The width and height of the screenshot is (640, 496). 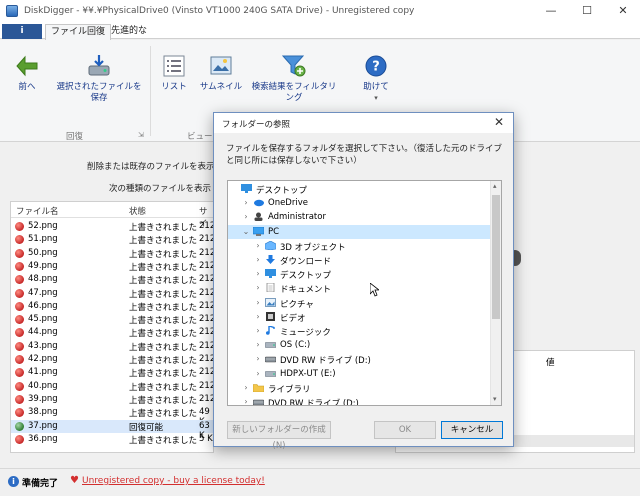 What do you see at coordinates (359, 374) in the screenshot?
I see `folder-tree-item: › HDPX-UT (E:)` at bounding box center [359, 374].